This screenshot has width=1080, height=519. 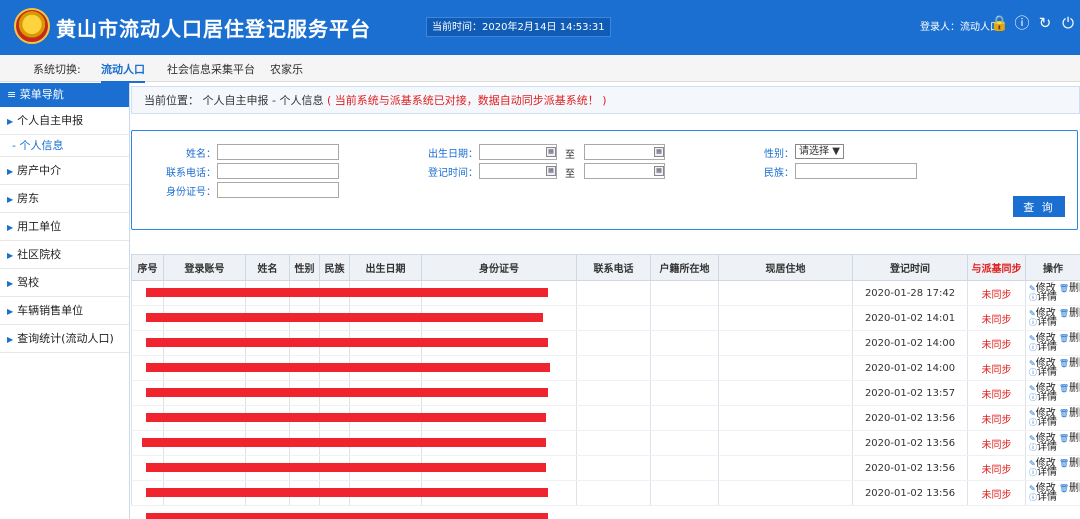 I want to click on name-input, so click(x=278, y=152).